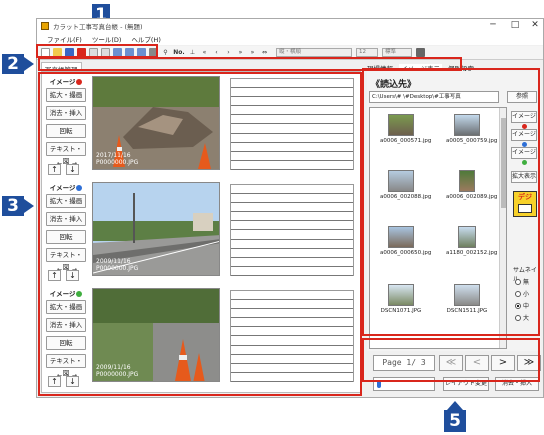 The width and height of the screenshot is (544, 435). I want to click on last-icon: », so click(240, 52).